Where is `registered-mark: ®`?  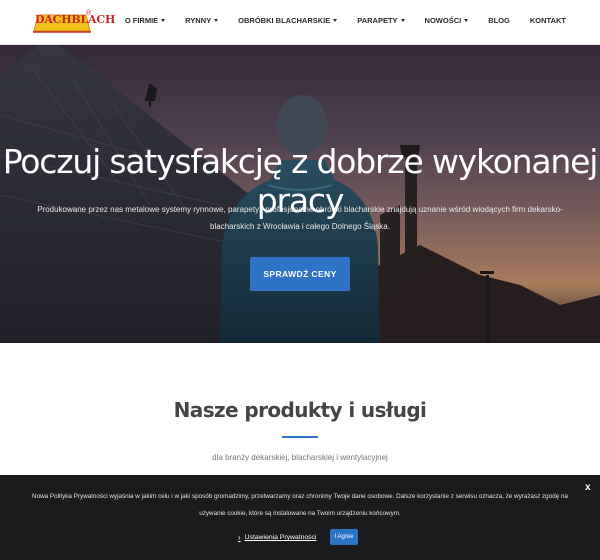 registered-mark: ® is located at coordinates (89, 13).